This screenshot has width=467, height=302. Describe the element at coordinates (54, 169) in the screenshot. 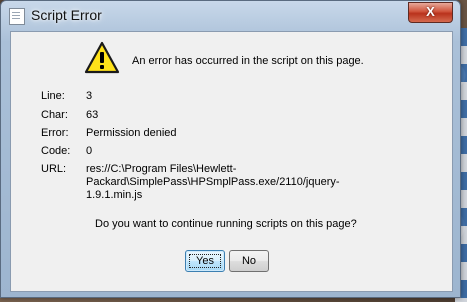

I see `url-label: URL:` at that location.